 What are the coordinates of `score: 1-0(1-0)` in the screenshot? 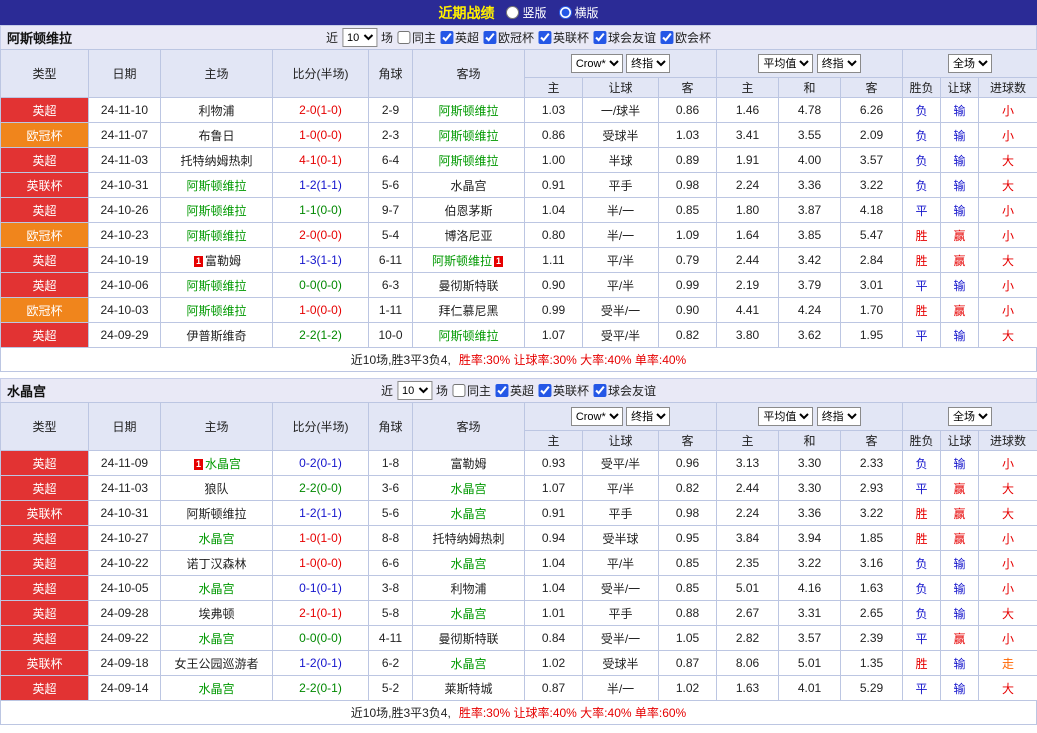 It's located at (320, 538).